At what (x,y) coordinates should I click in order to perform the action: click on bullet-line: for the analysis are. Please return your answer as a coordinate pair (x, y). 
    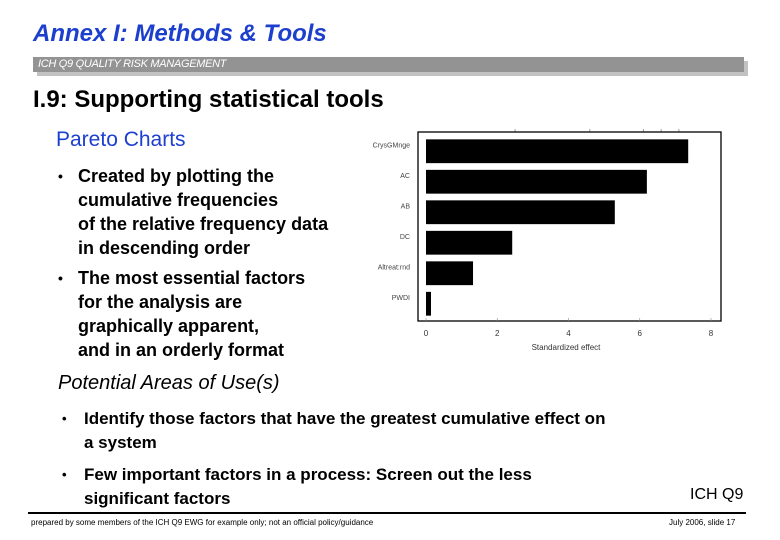
    Looking at the image, I should click on (160, 302).